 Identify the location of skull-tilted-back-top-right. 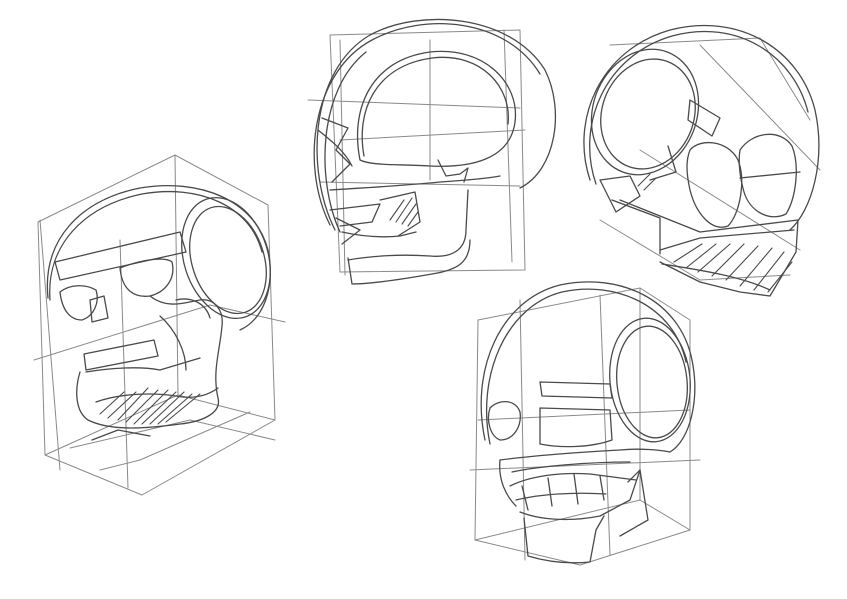
(702, 160).